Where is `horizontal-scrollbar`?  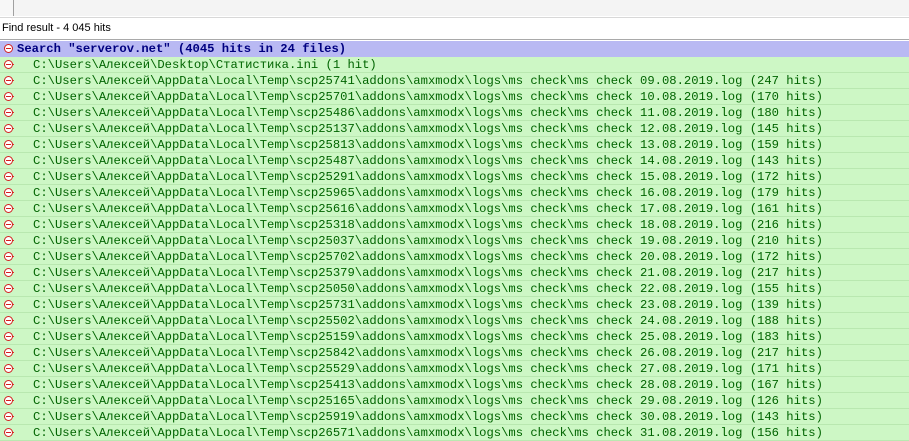 horizontal-scrollbar is located at coordinates (461, 8).